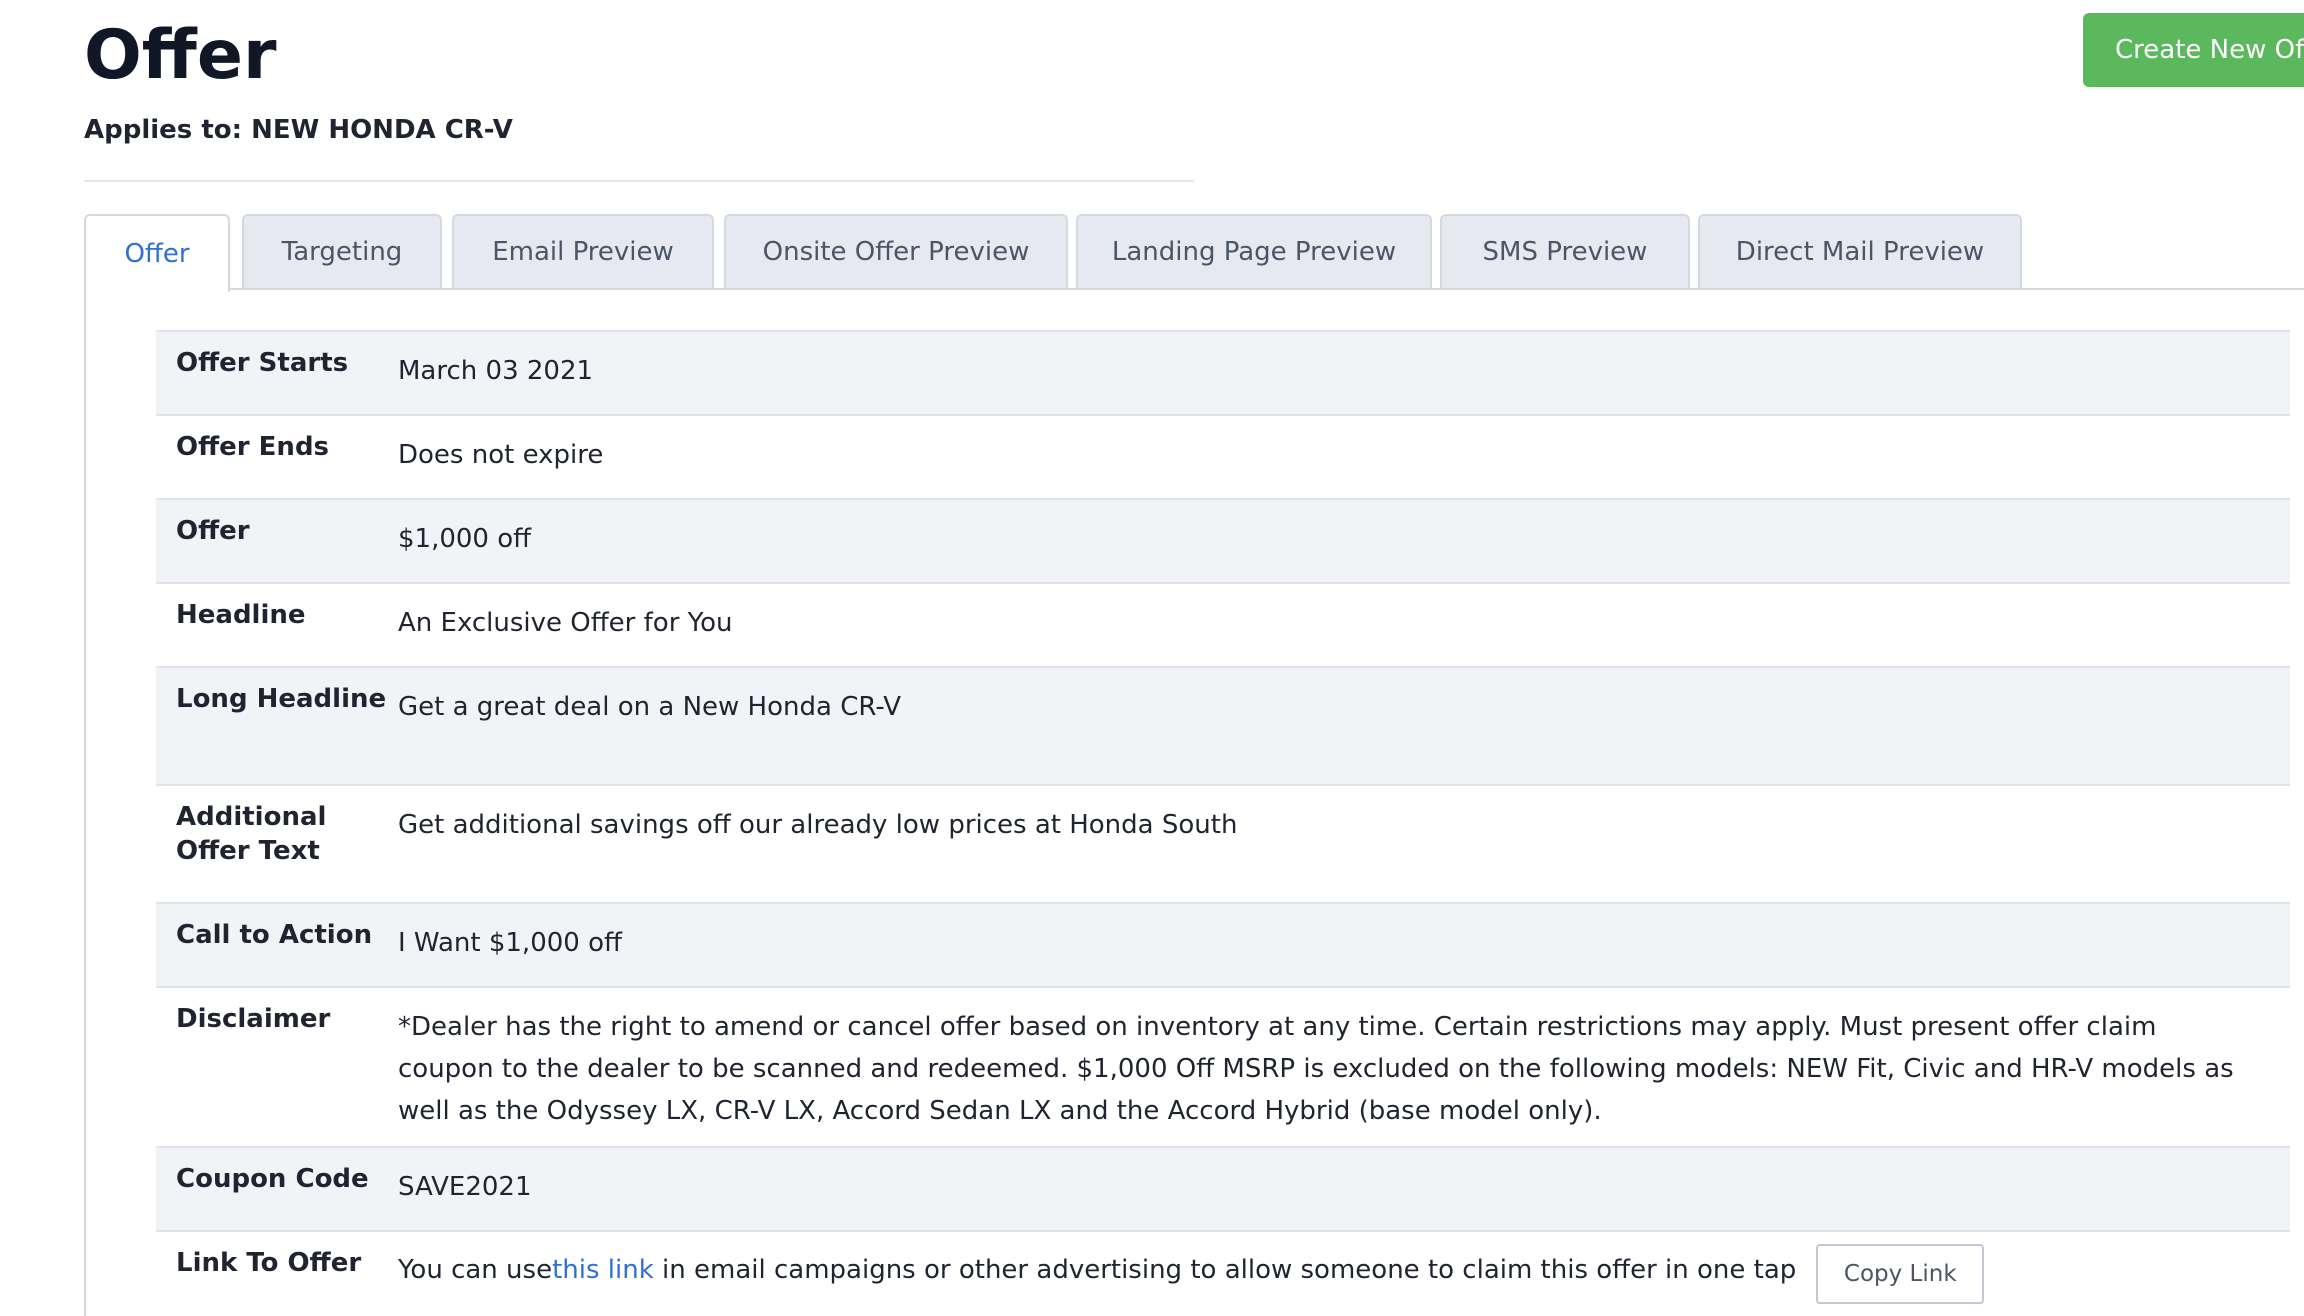 The height and width of the screenshot is (1316, 2304). Describe the element at coordinates (510, 943) in the screenshot. I see `detail-value: I Want $1,000 off` at that location.